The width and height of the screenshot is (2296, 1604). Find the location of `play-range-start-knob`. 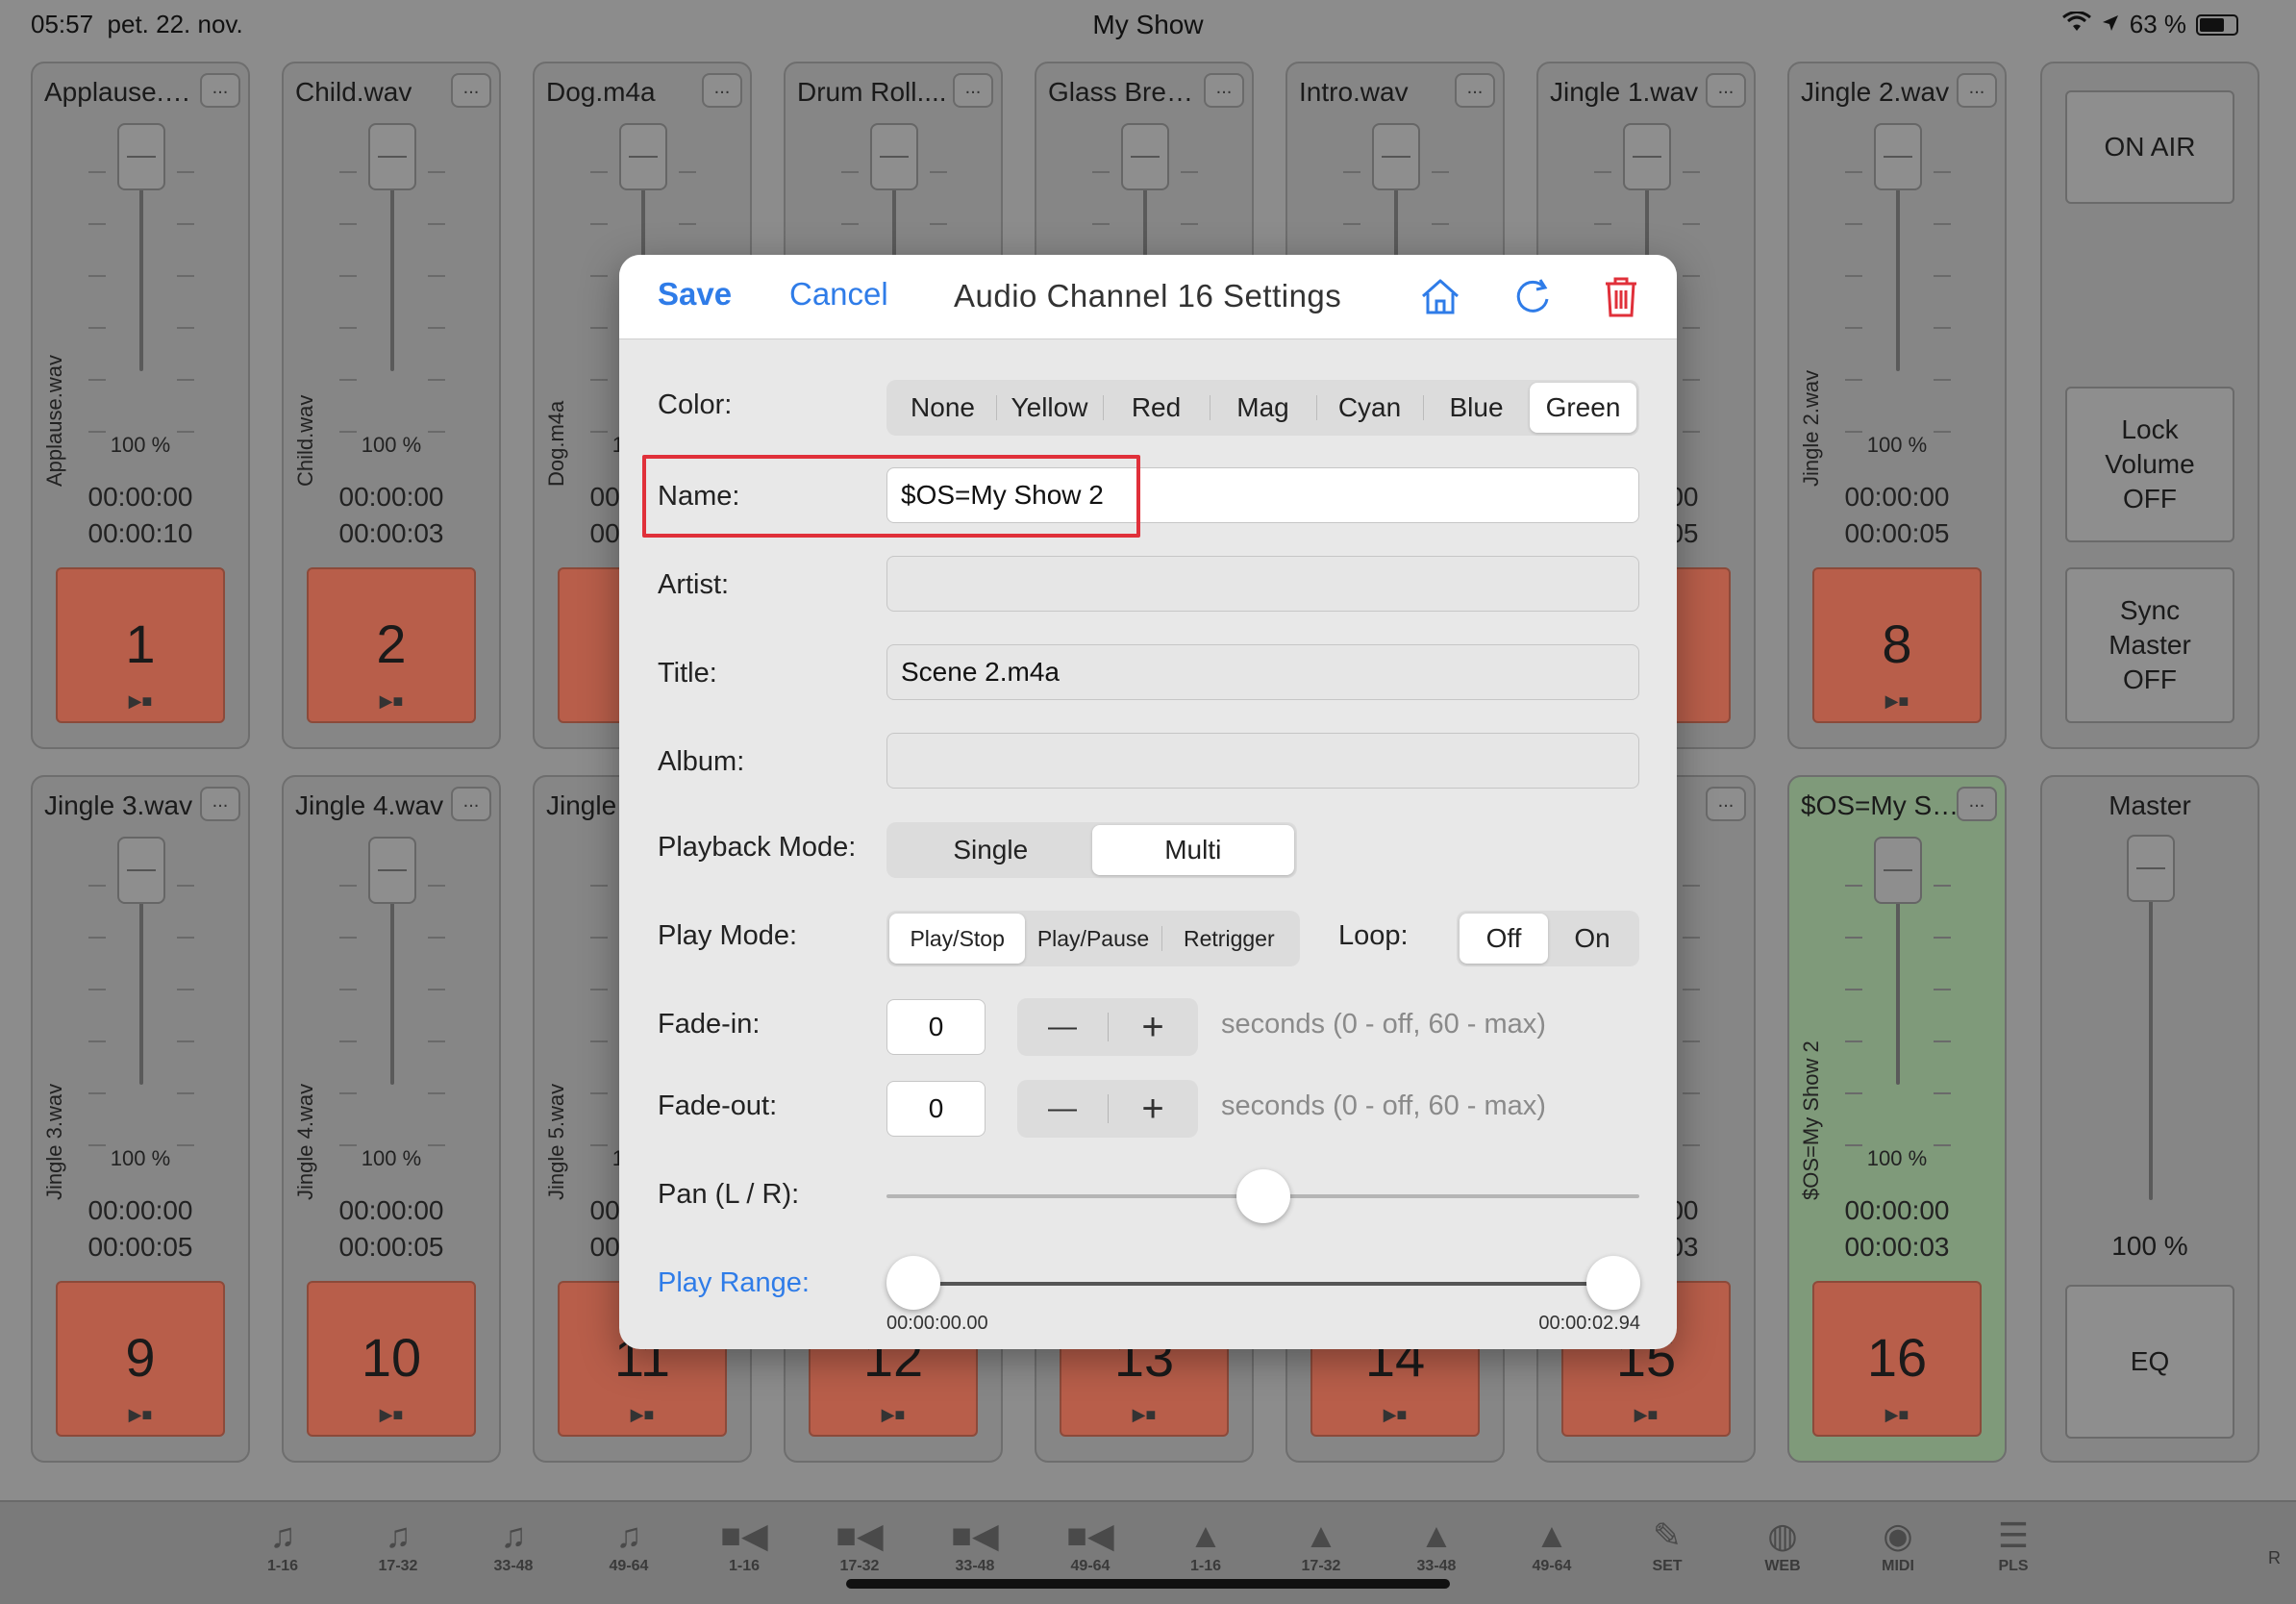

play-range-start-knob is located at coordinates (913, 1283).